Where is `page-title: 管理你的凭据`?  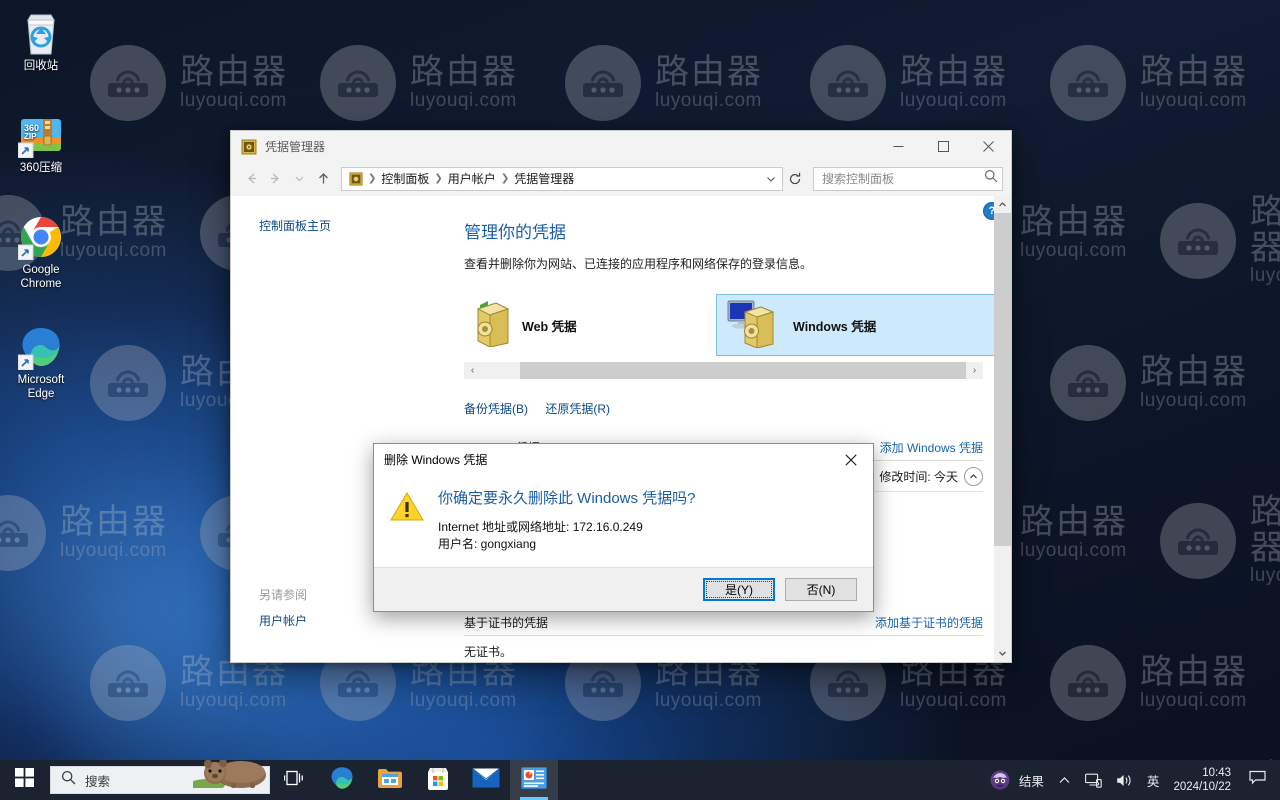 page-title: 管理你的凭据 is located at coordinates (515, 232).